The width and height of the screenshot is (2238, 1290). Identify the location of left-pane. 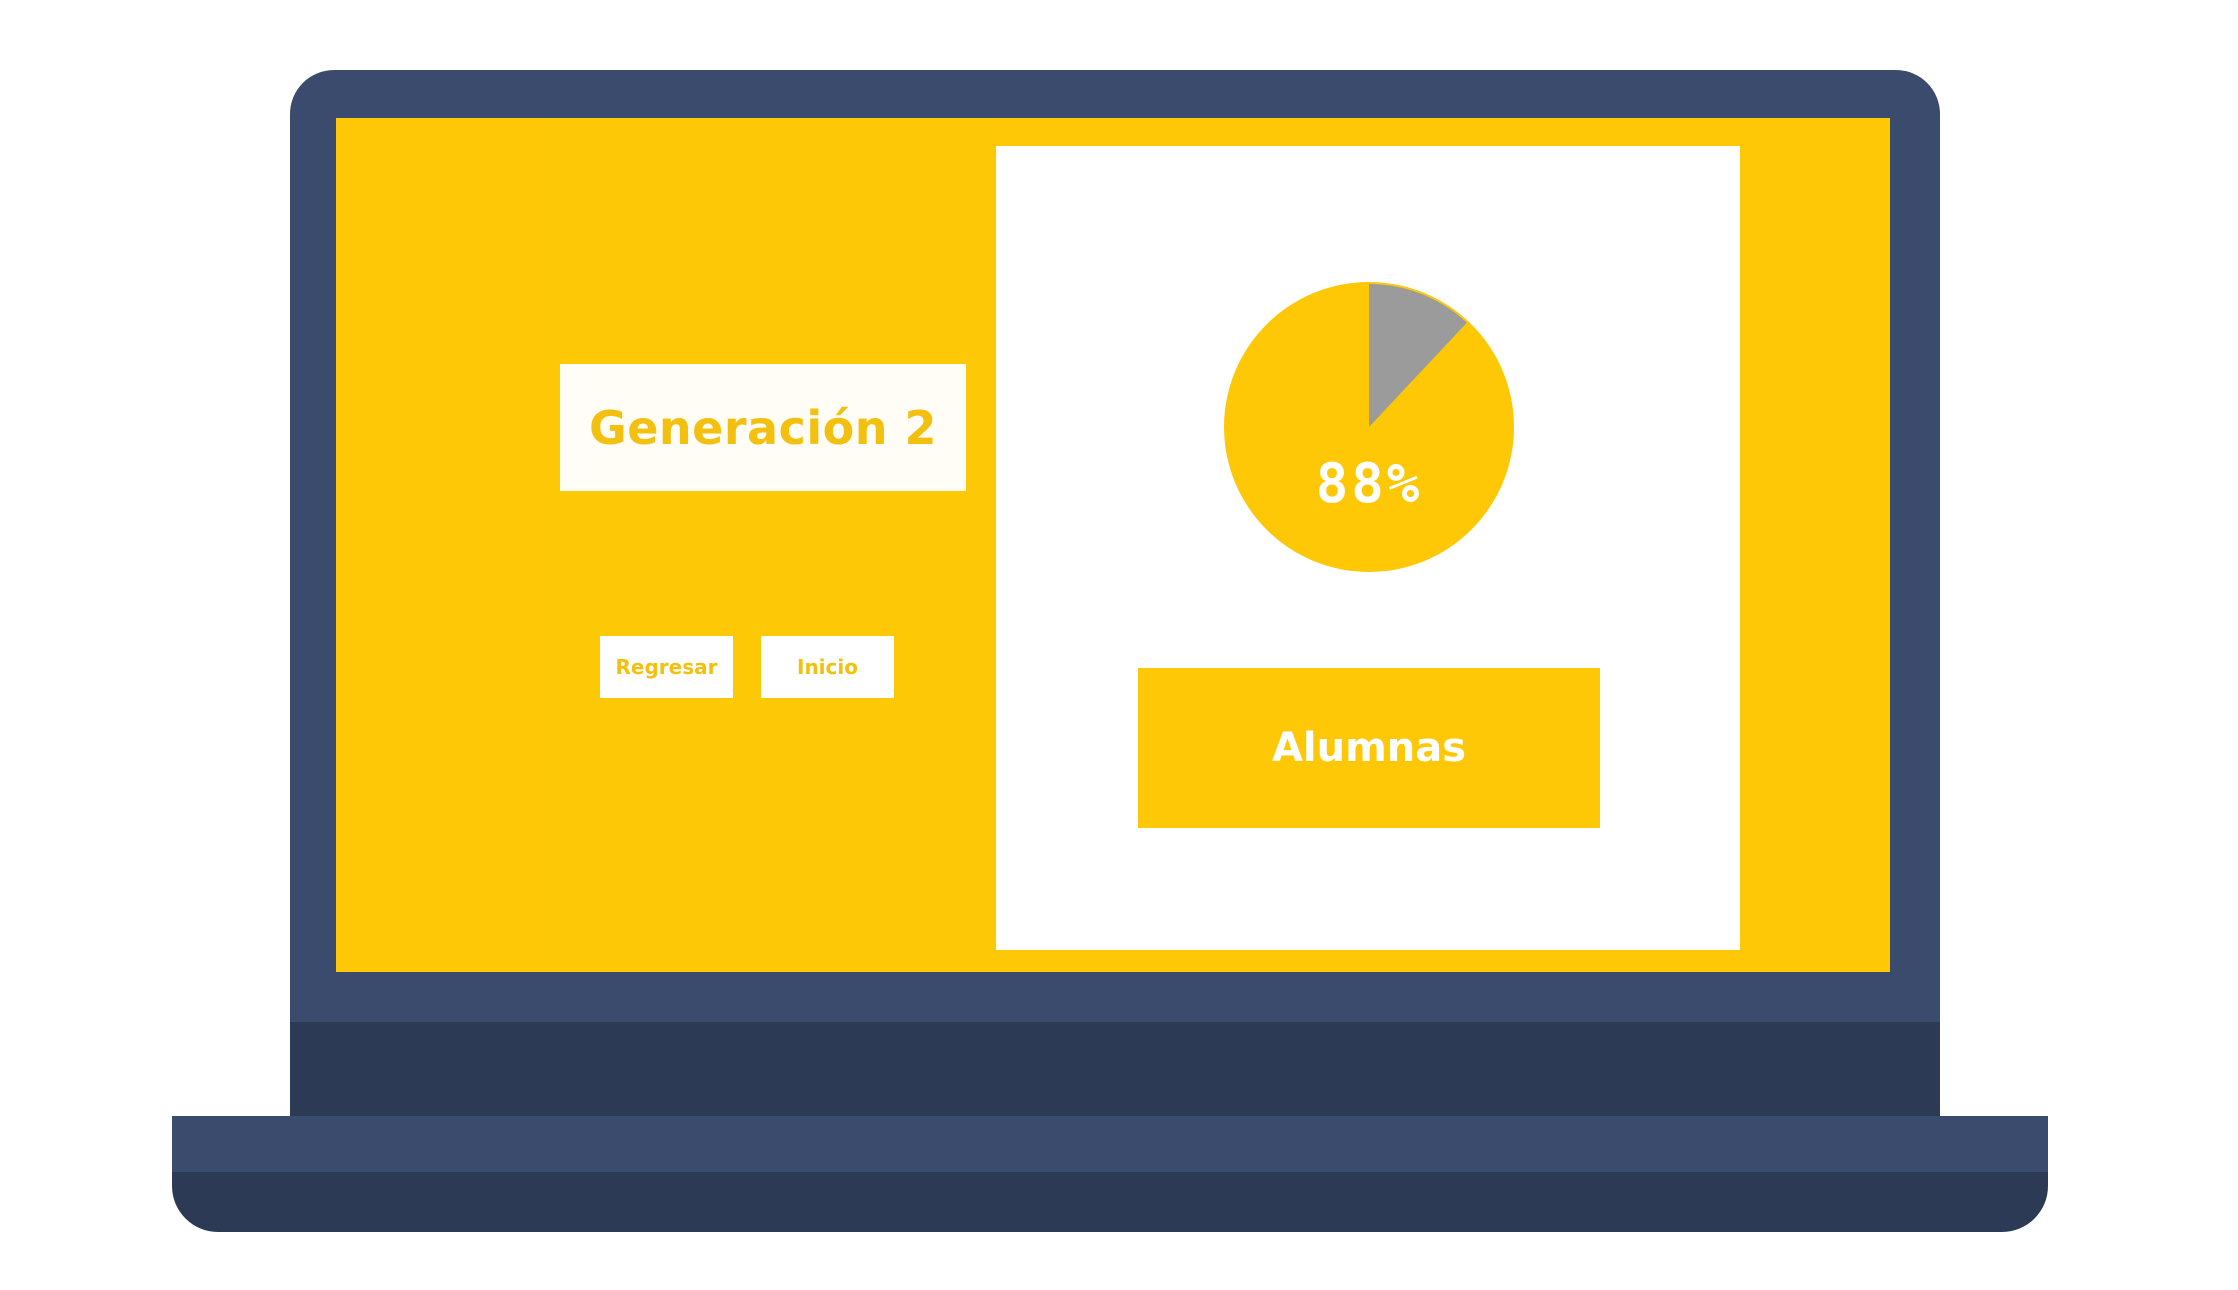
(766, 537).